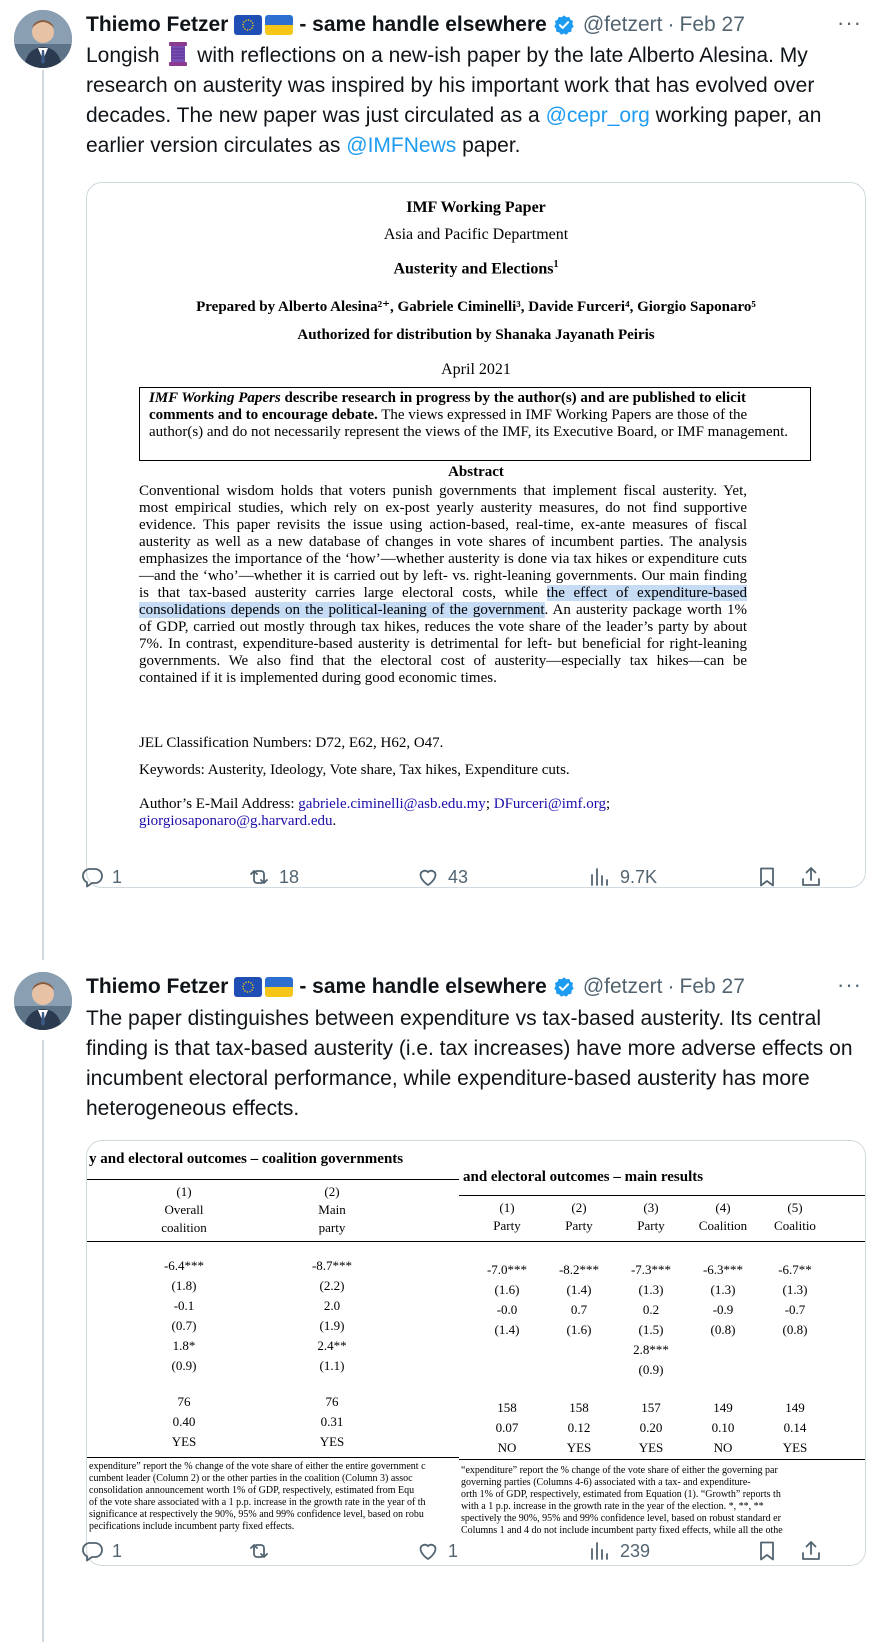  Describe the element at coordinates (599, 877) in the screenshot. I see `views-icon` at that location.